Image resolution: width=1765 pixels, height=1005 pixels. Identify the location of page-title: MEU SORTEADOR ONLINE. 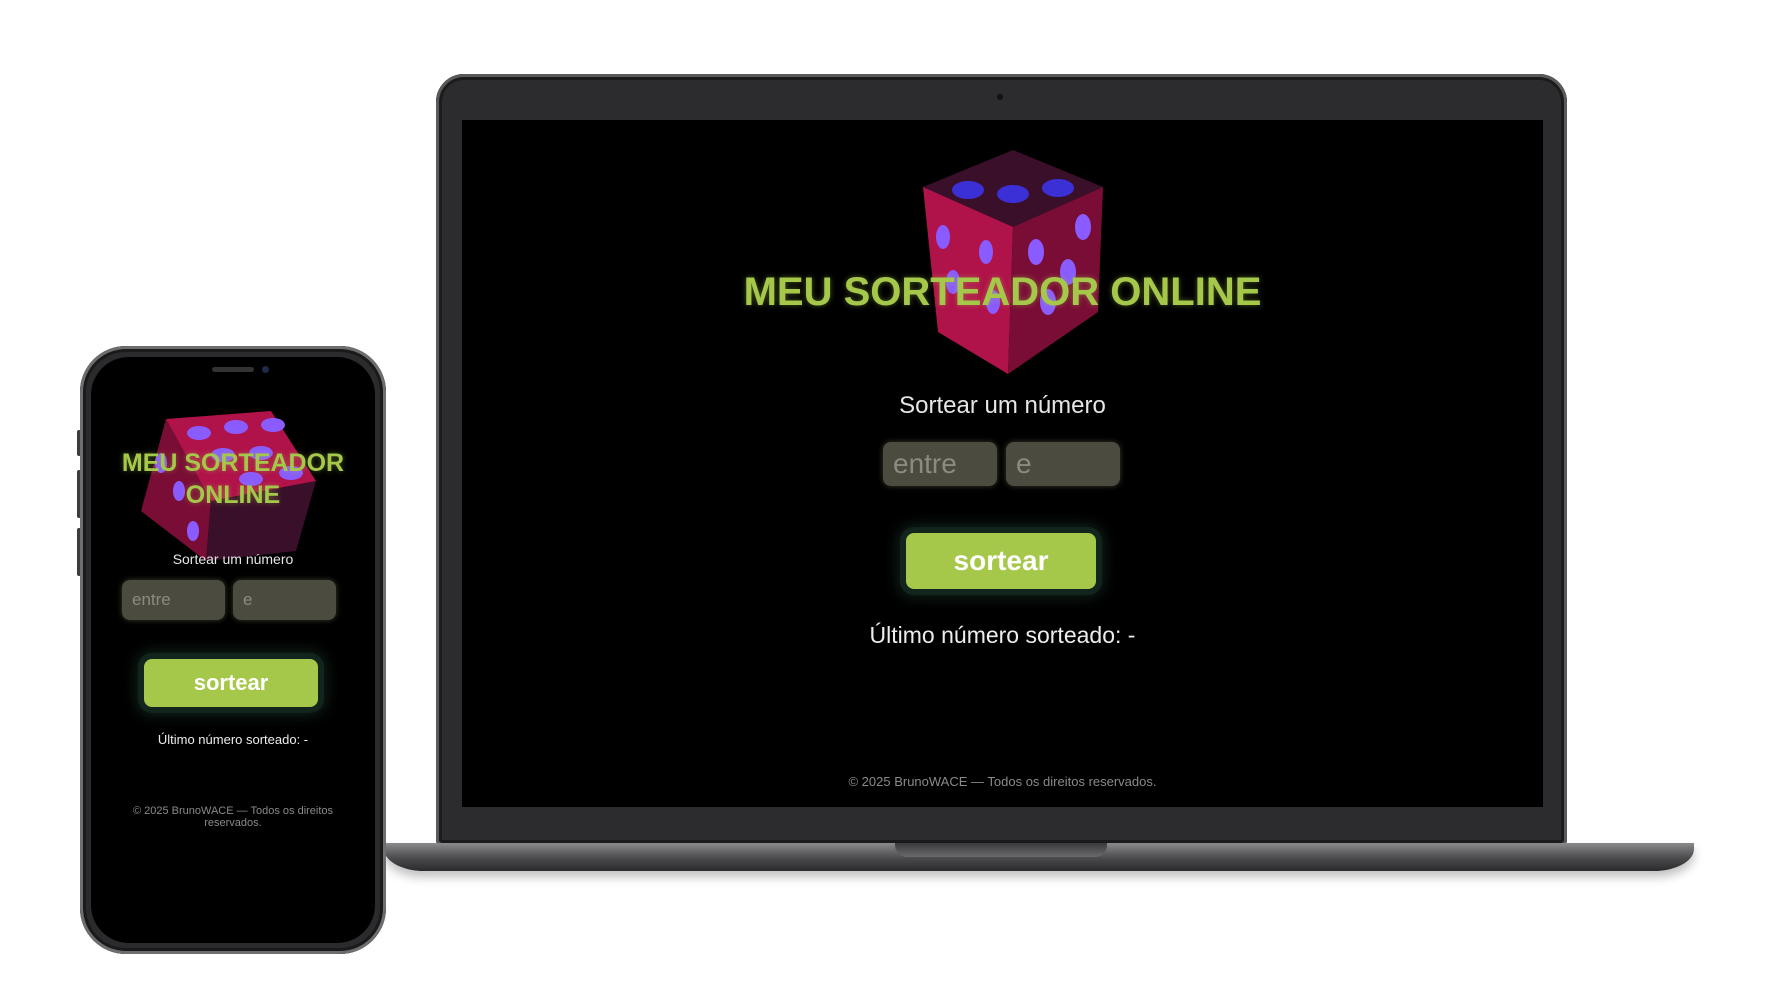
(1002, 292).